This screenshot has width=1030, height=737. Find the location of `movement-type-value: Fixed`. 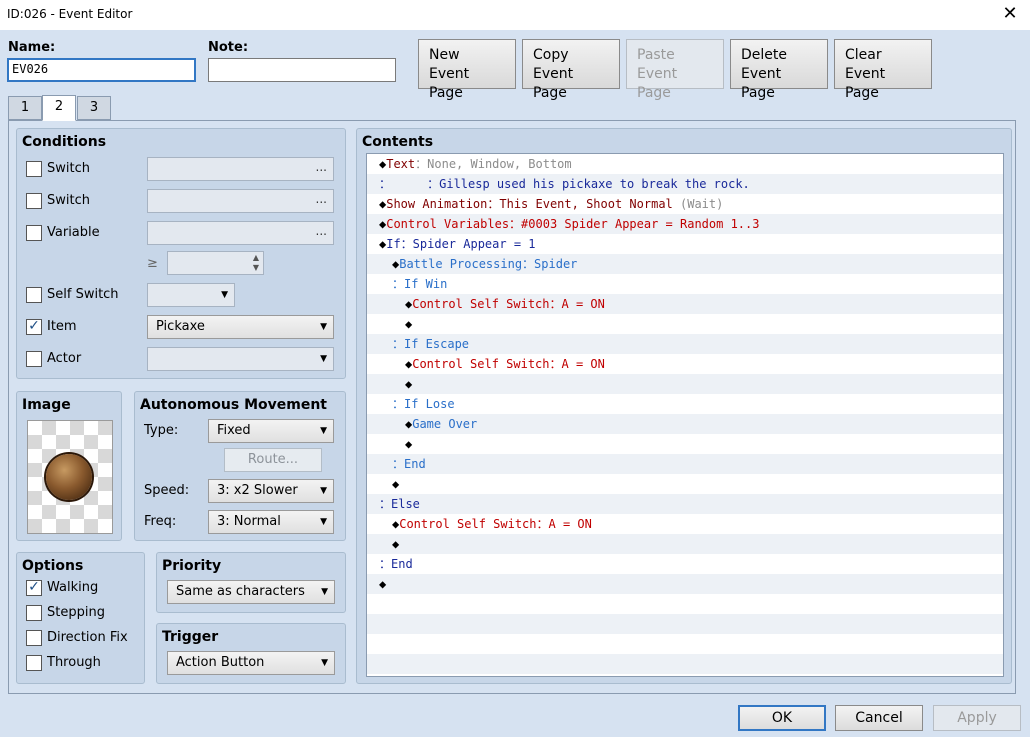

movement-type-value: Fixed is located at coordinates (234, 430).